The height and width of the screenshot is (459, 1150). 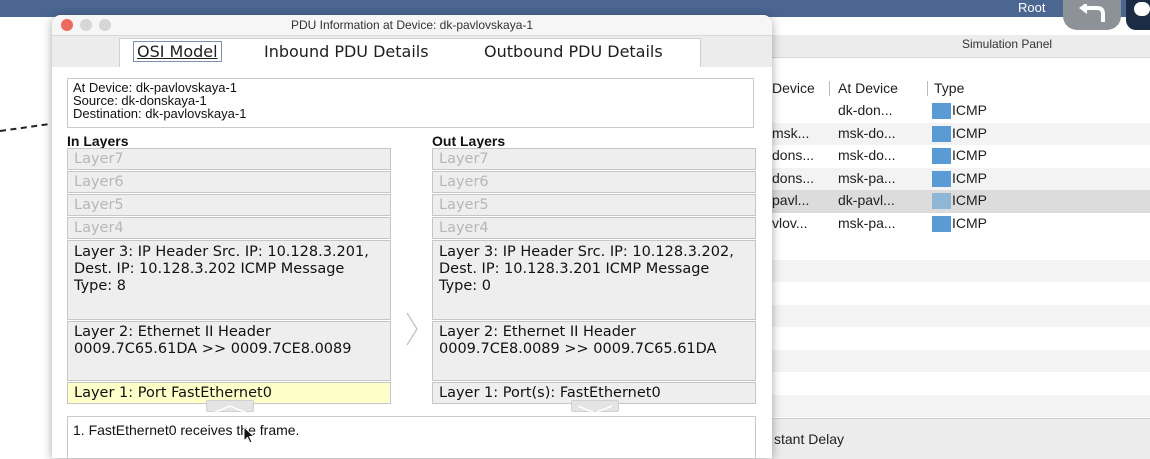 I want to click on layer-description-text: 1. FastEthernet0 receives the frame., so click(x=186, y=430).